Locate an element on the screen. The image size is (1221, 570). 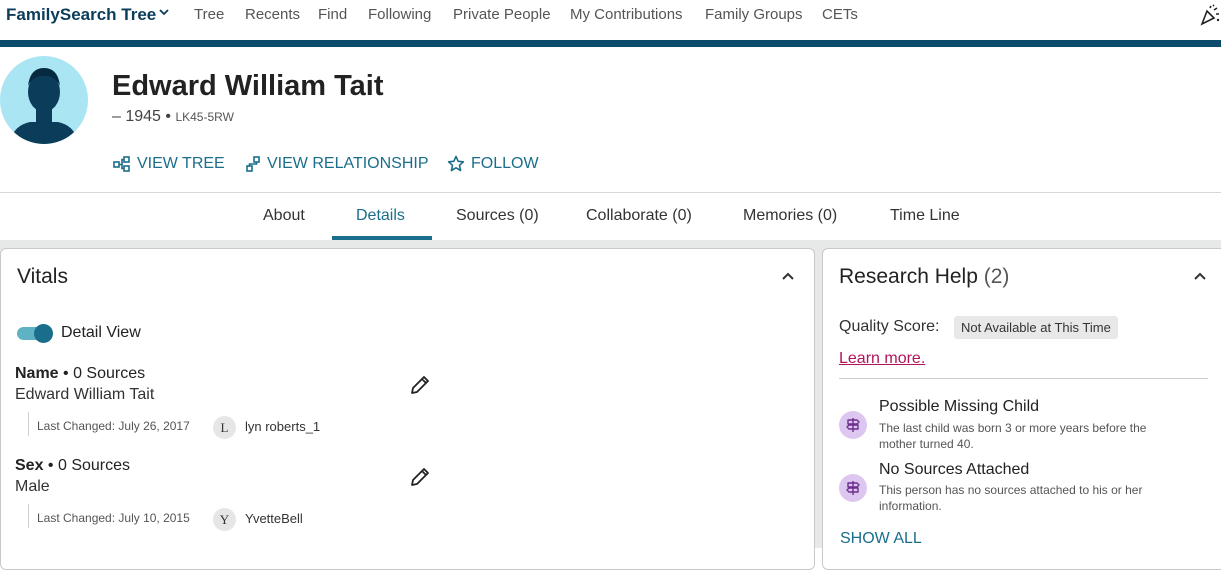
person-dates: – 1945 is located at coordinates (136, 116).